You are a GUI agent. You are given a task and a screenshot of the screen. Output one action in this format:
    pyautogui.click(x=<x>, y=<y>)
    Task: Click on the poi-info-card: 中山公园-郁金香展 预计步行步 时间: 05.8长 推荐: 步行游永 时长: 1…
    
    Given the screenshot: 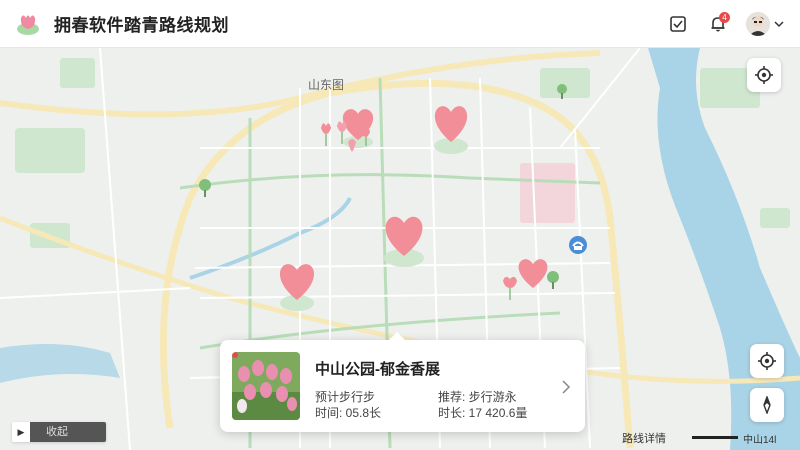 What is the action you would take?
    pyautogui.click(x=402, y=382)
    